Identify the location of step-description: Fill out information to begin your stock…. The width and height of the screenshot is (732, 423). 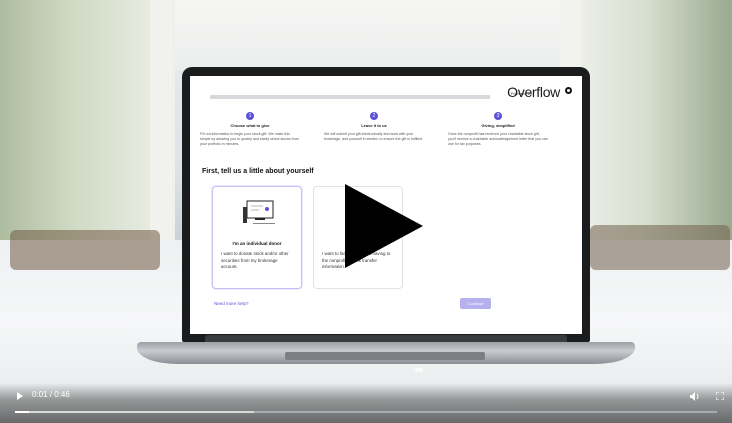
(249, 139).